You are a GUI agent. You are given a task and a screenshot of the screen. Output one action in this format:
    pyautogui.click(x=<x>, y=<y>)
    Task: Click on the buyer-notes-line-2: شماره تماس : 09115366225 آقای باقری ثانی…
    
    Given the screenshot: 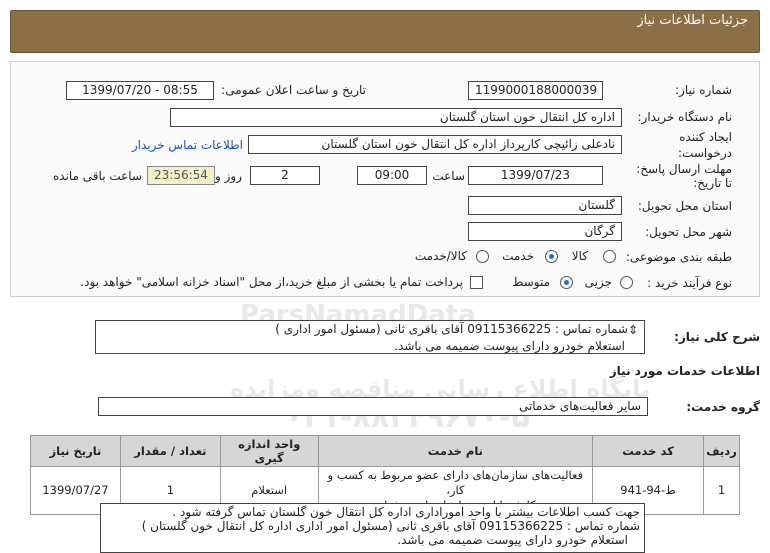 What is the action you would take?
    pyautogui.click(x=390, y=526)
    